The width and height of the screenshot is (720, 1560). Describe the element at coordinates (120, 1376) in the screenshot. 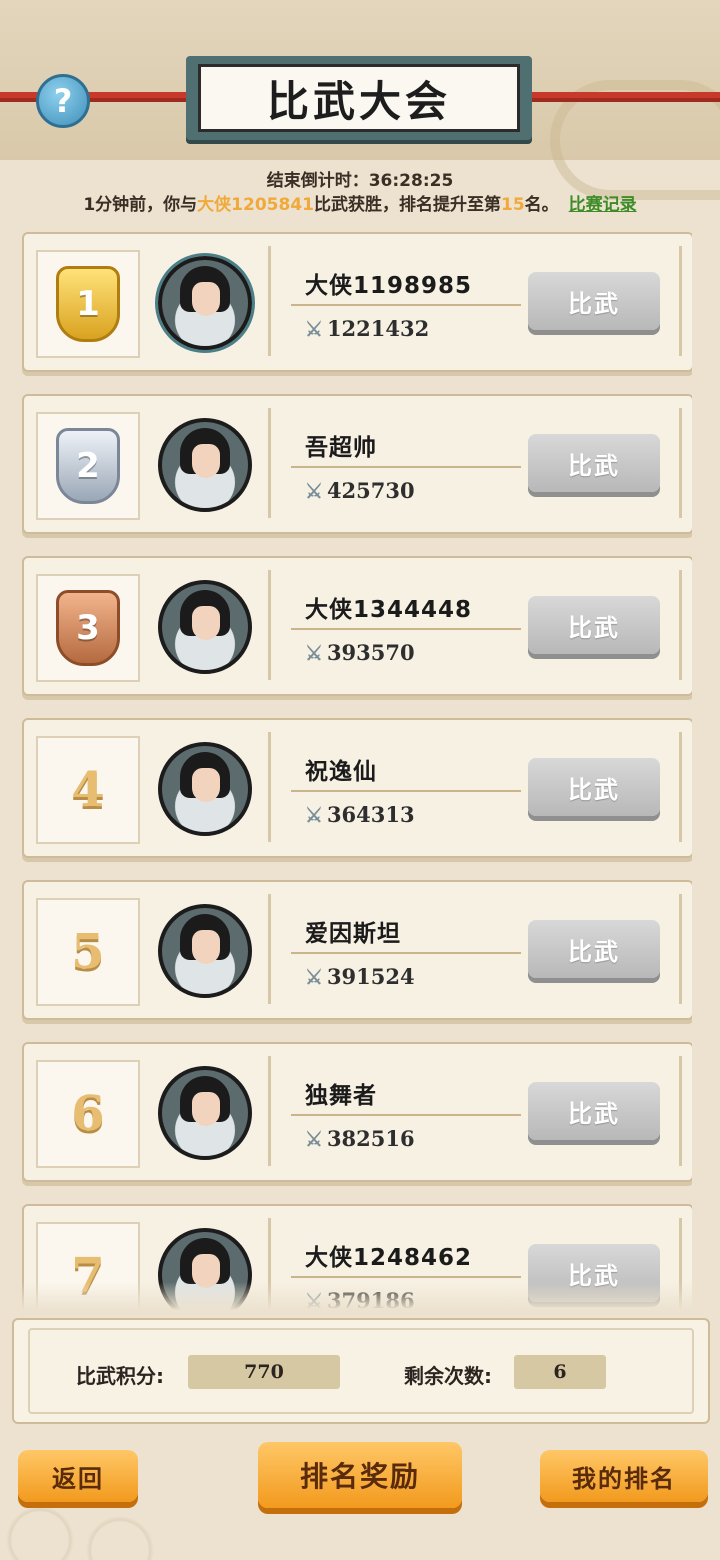

I see `score-label: 比武积分:` at that location.